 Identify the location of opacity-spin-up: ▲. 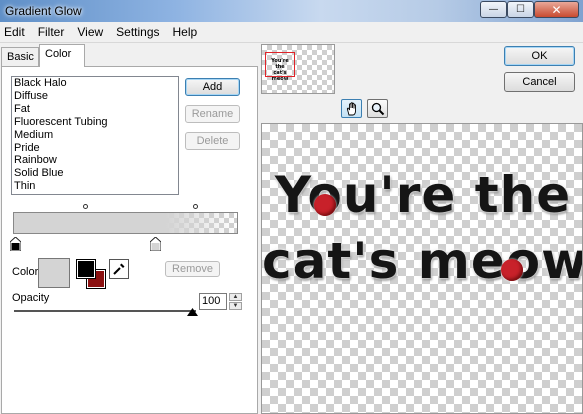
(235, 297).